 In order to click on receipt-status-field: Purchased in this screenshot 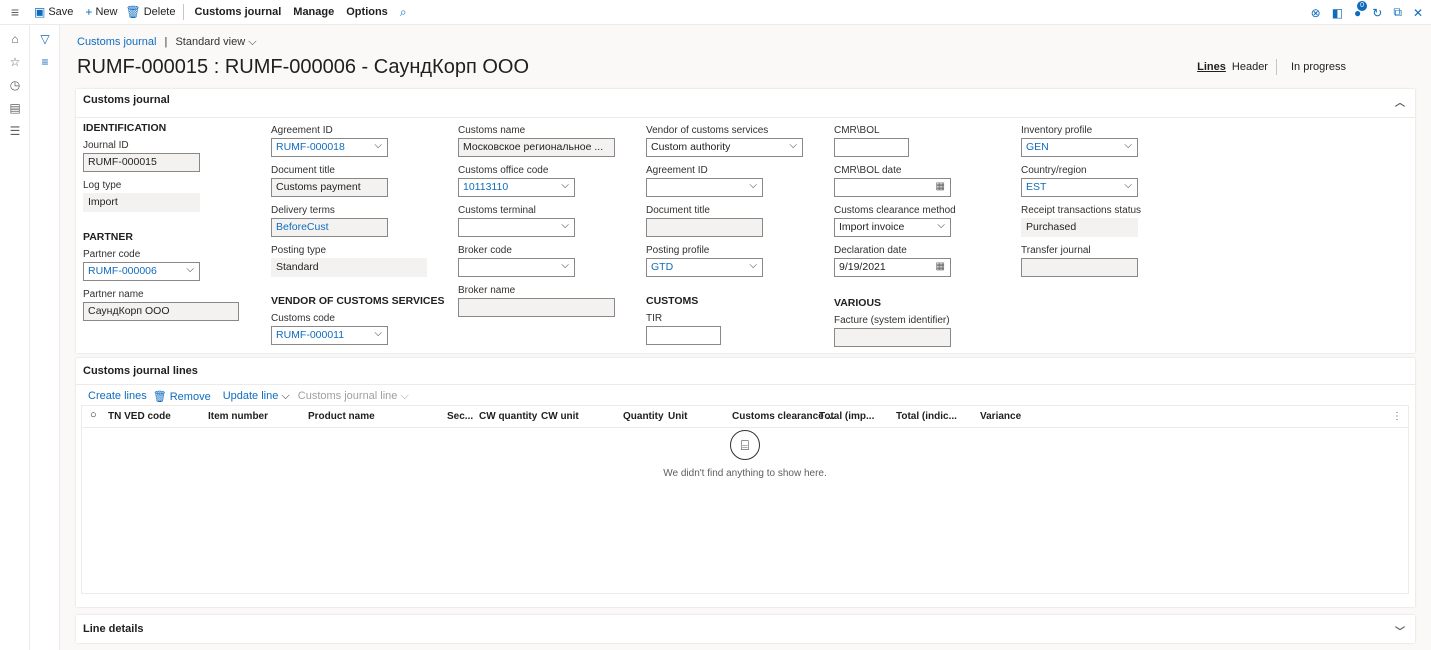, I will do `click(1079, 227)`.